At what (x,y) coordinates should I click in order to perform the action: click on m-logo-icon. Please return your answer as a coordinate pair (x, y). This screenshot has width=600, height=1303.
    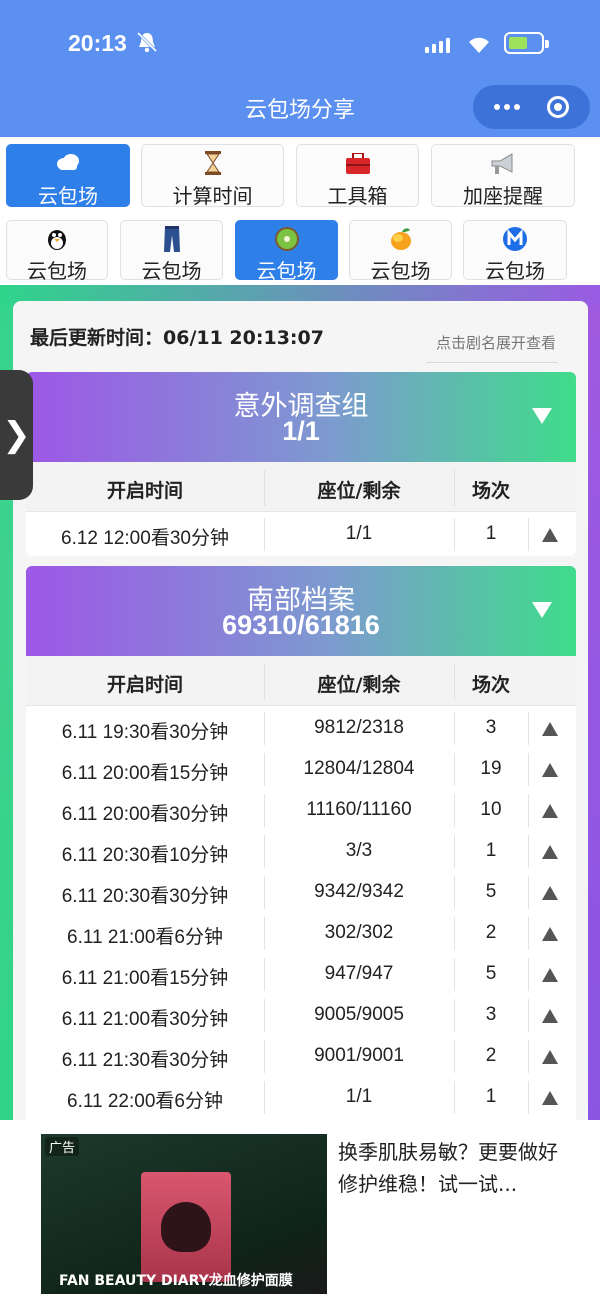
    Looking at the image, I should click on (515, 239).